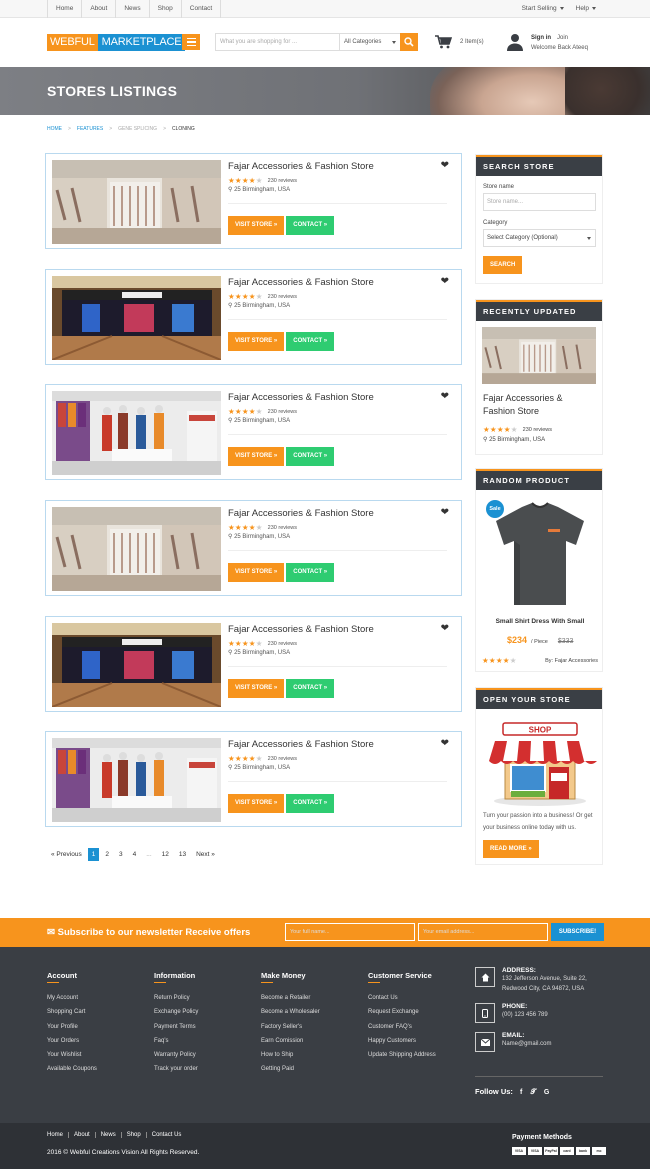 The image size is (650, 1169). Describe the element at coordinates (541, 38) in the screenshot. I see `sign-in-link: Sign in` at that location.